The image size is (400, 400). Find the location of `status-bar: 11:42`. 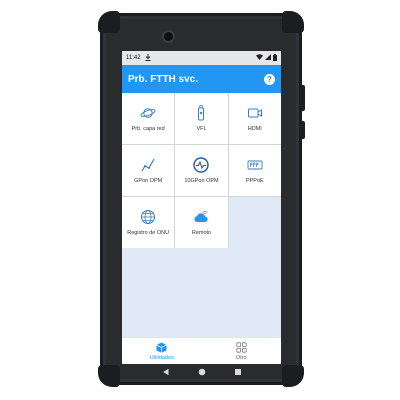

status-bar: 11:42 is located at coordinates (201, 58).